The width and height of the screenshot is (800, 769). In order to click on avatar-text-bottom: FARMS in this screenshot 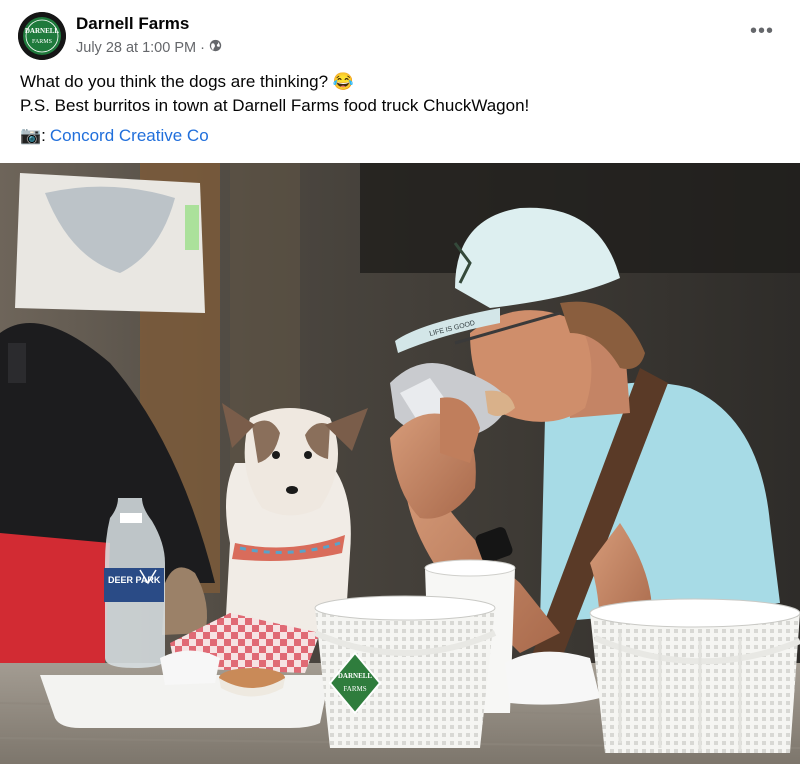, I will do `click(42, 42)`.